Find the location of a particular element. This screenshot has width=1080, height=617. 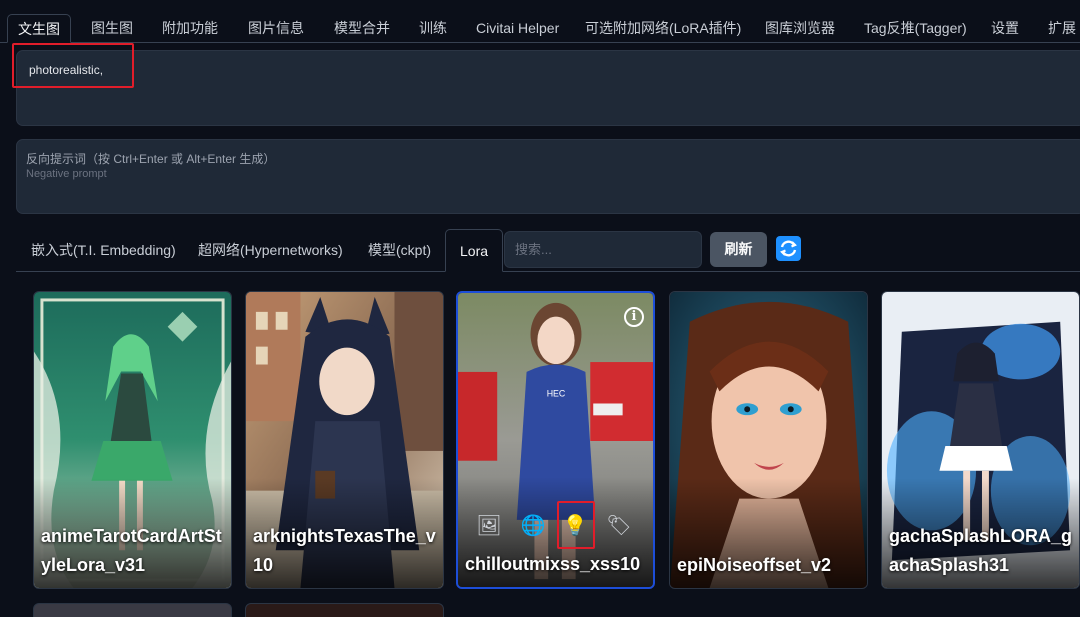

tab-train: 训练 is located at coordinates (433, 28).